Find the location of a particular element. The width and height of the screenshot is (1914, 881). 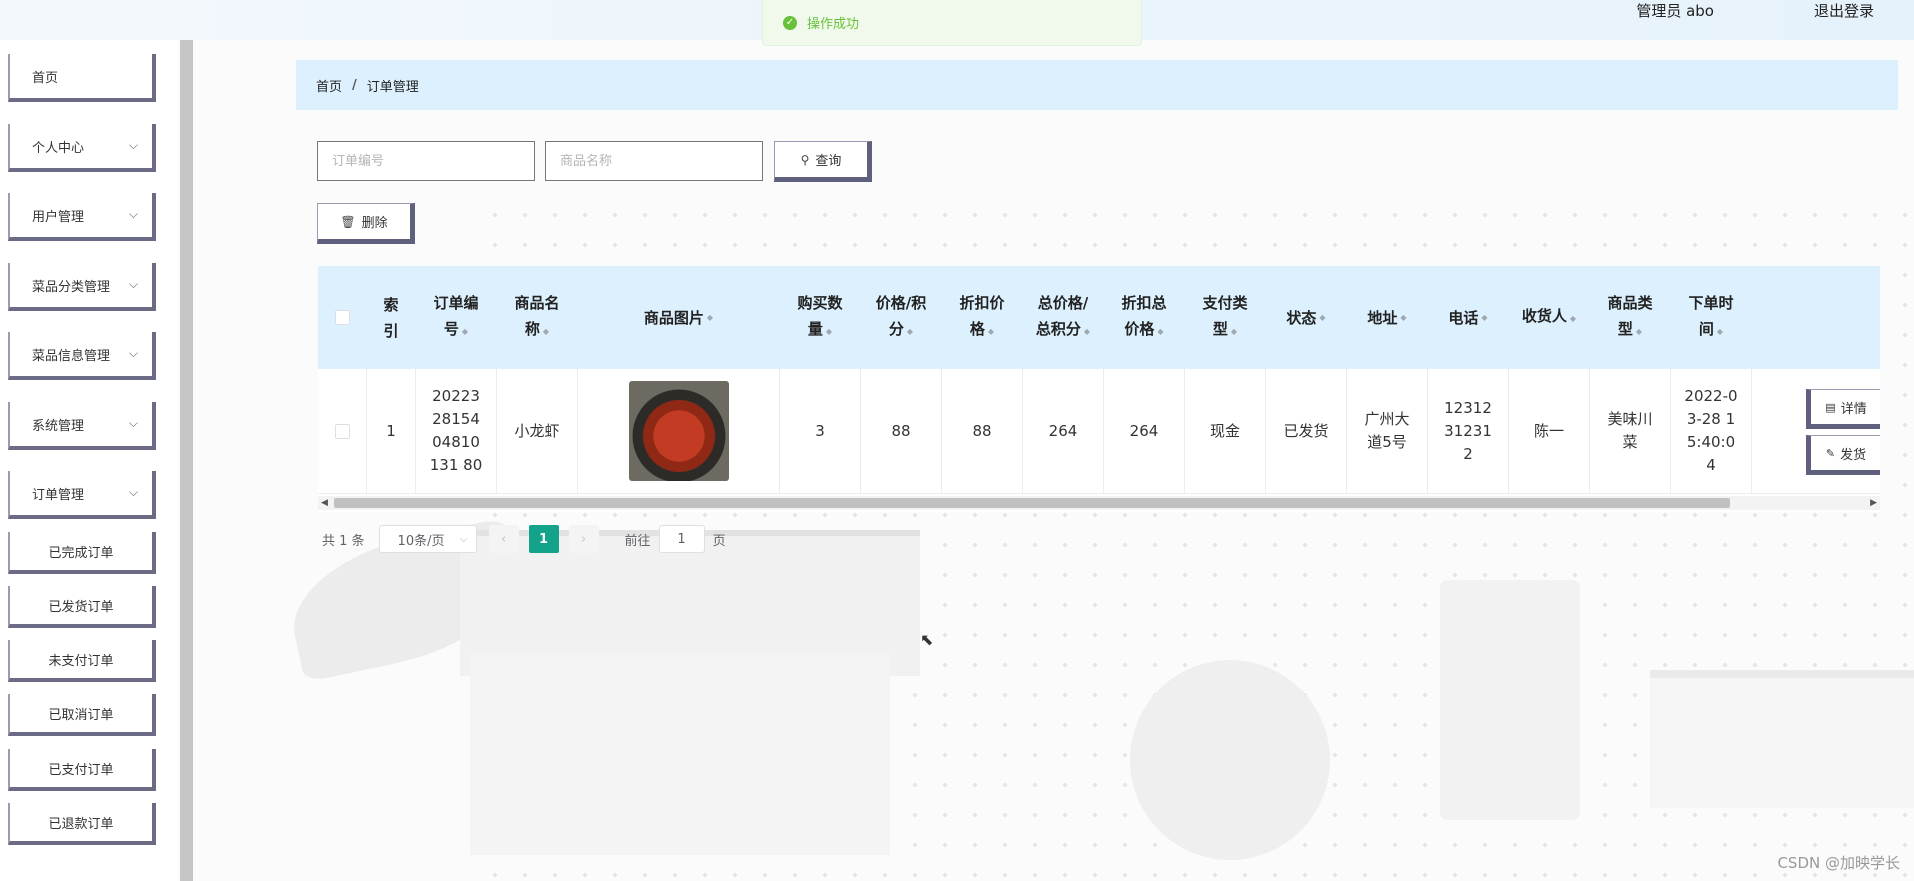

header-text: 商品名称 is located at coordinates (537, 316).